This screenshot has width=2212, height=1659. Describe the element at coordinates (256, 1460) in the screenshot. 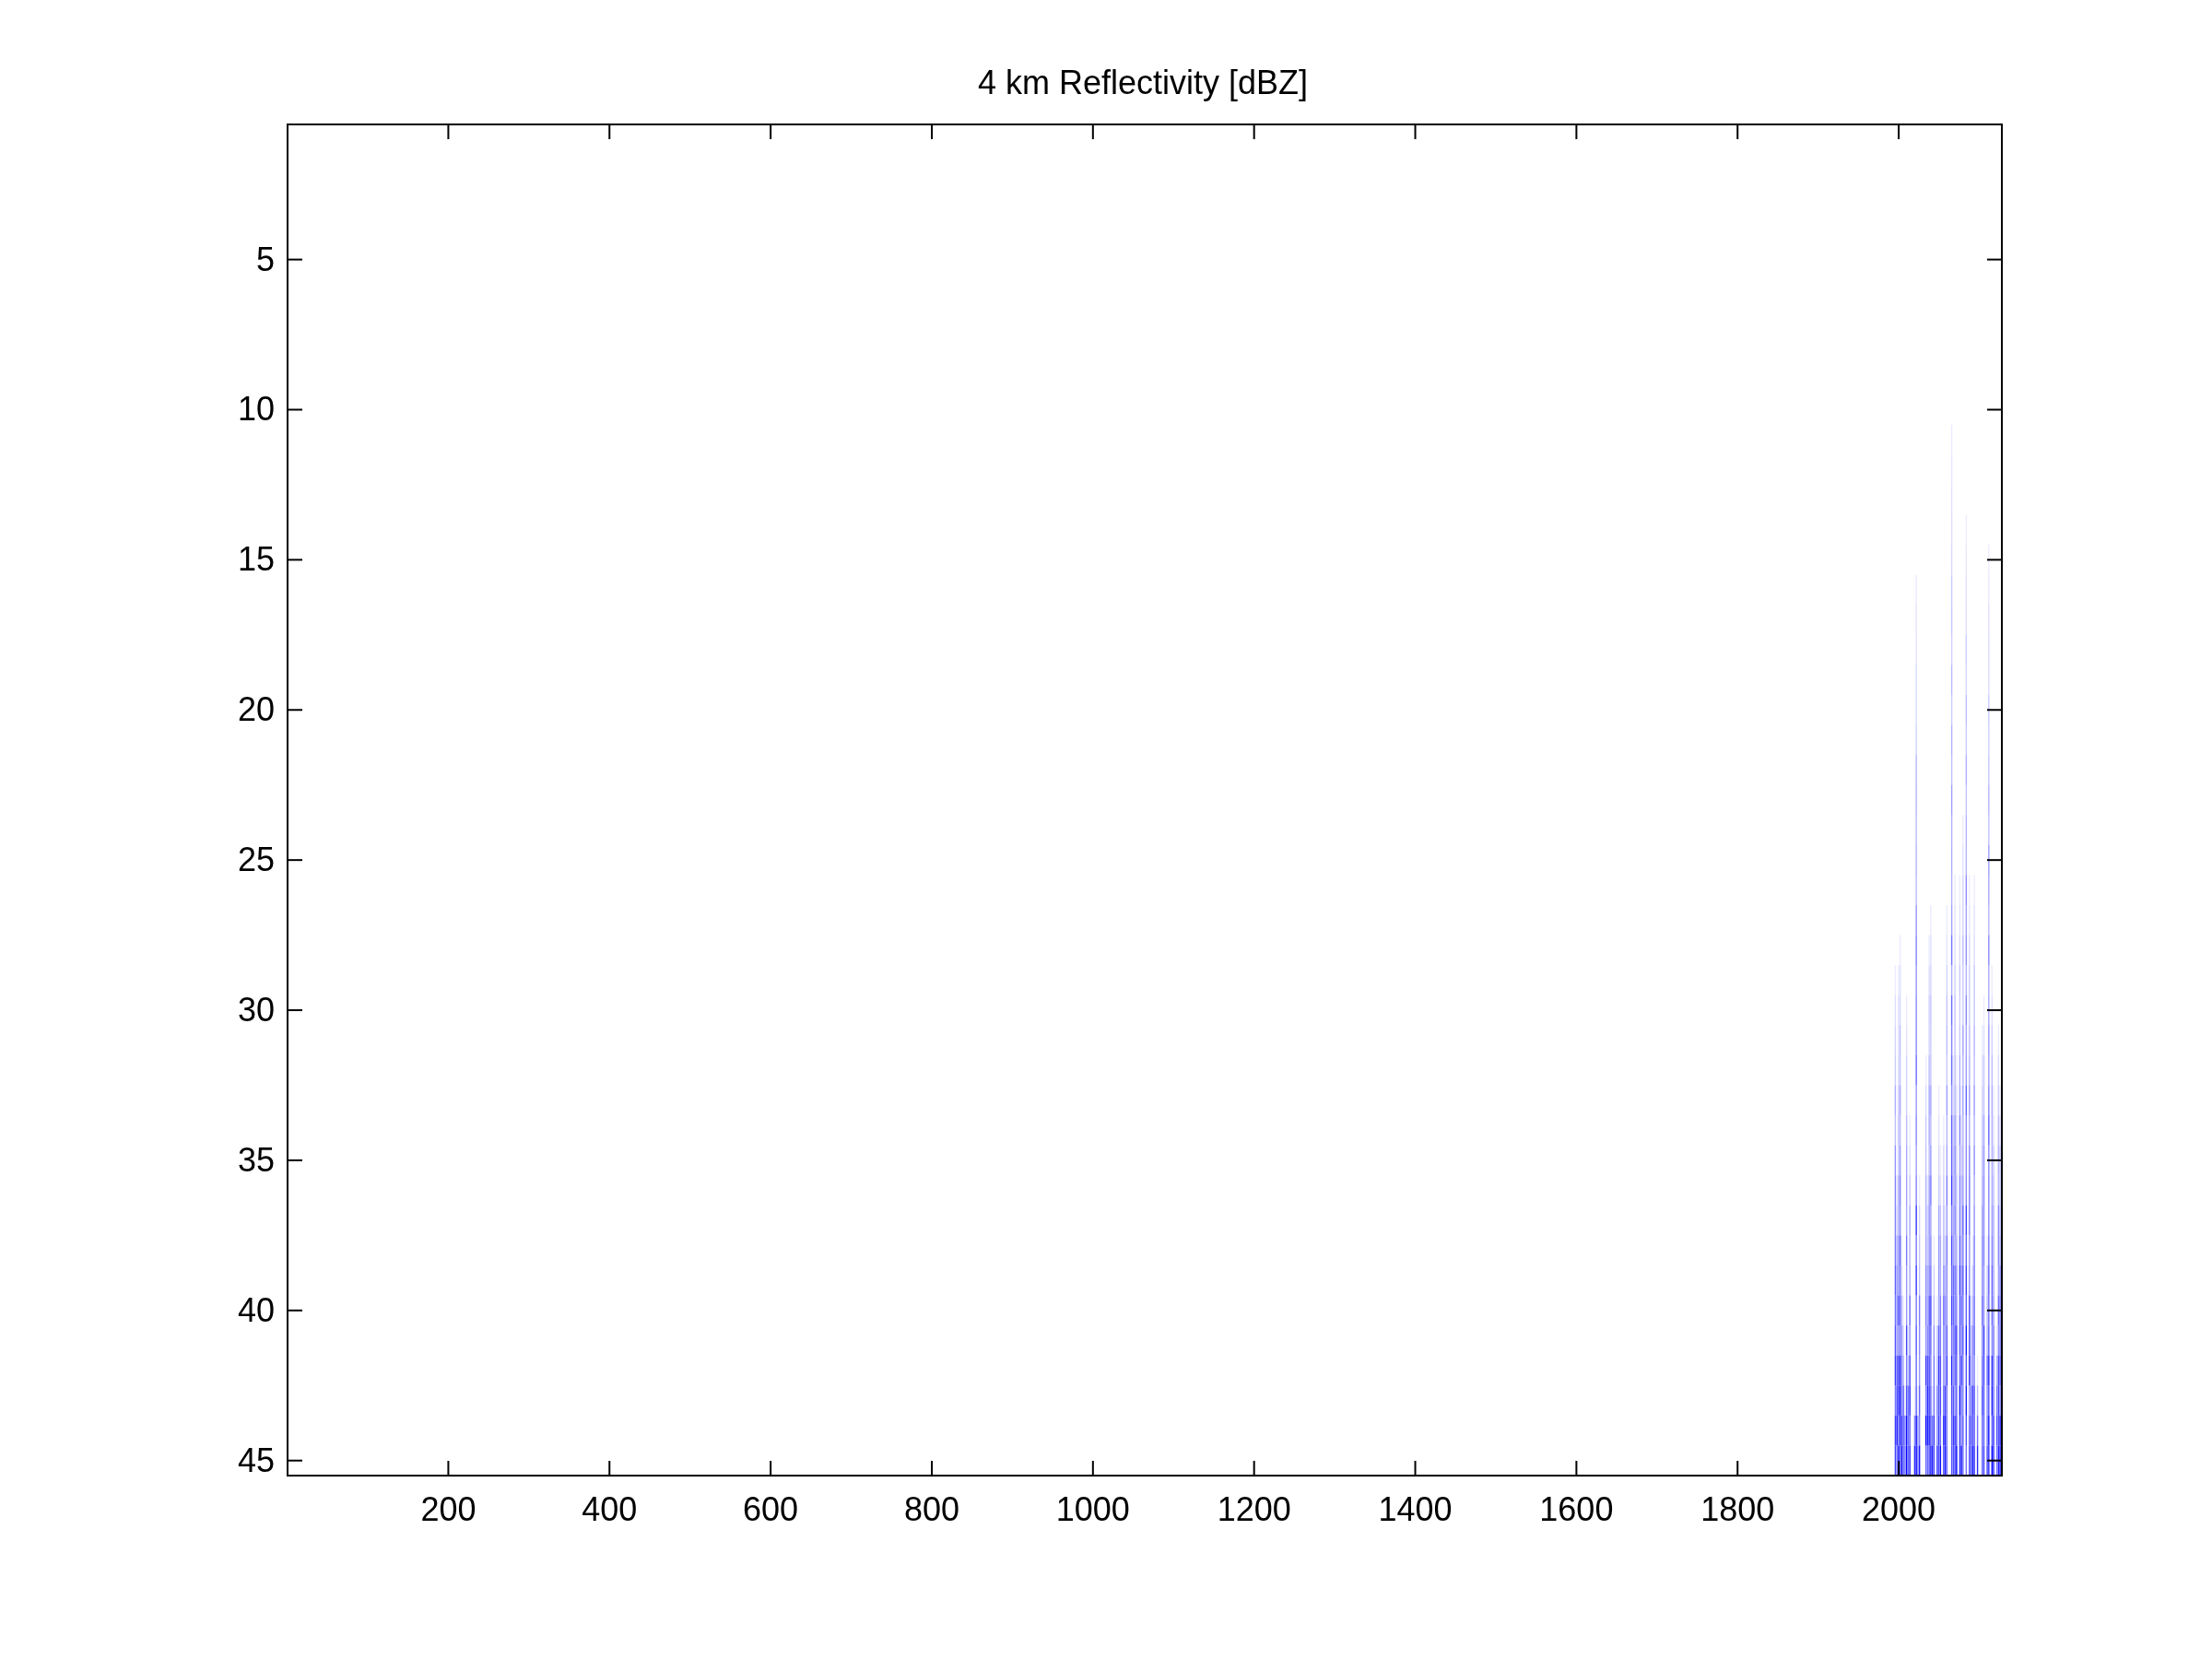

I see `y-tick-label: 45` at that location.